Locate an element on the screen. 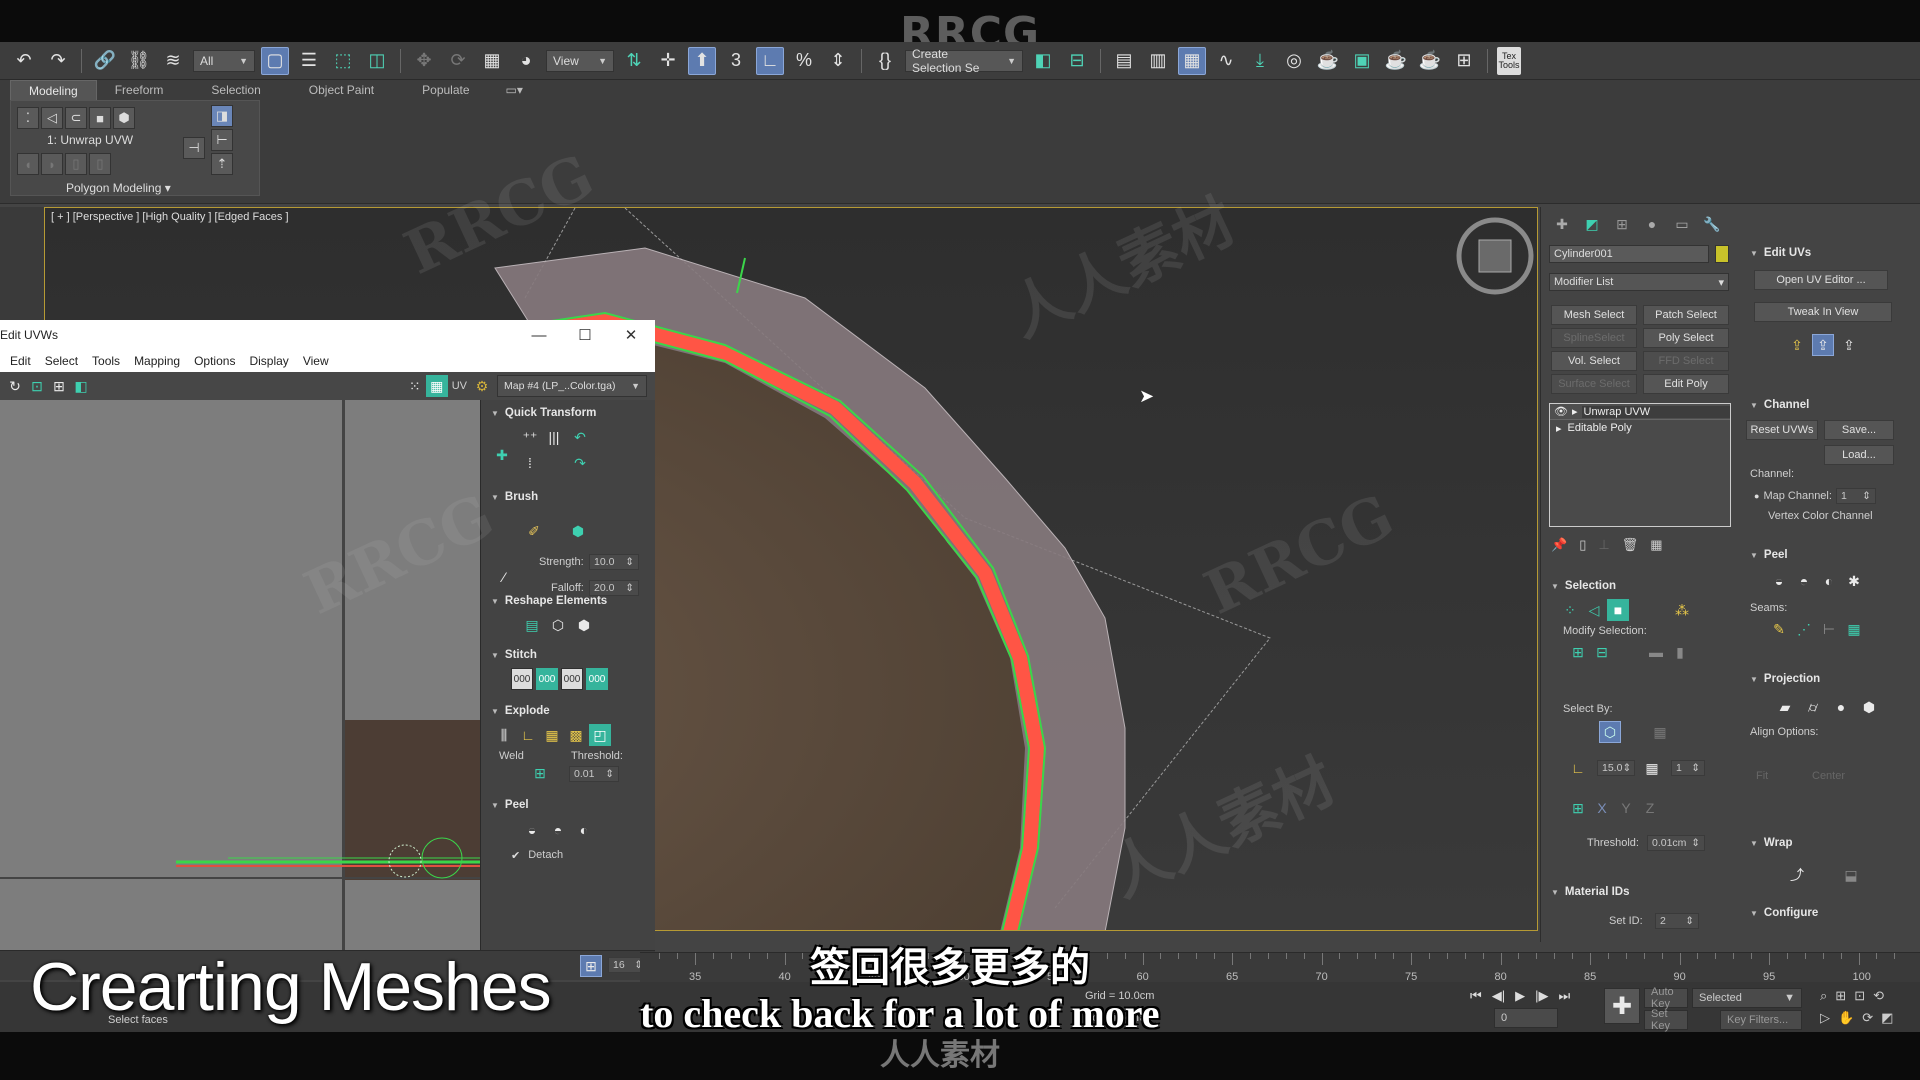 The image size is (1920, 1080). scale-icon: ▦ is located at coordinates (492, 61).